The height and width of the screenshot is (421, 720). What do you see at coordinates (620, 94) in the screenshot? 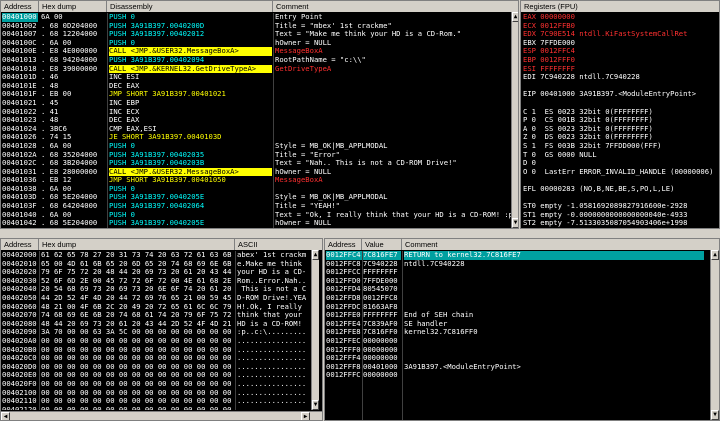
I see `register-line: EIP 00401000 3A91B397.<ModuleEntryPoint>` at bounding box center [620, 94].